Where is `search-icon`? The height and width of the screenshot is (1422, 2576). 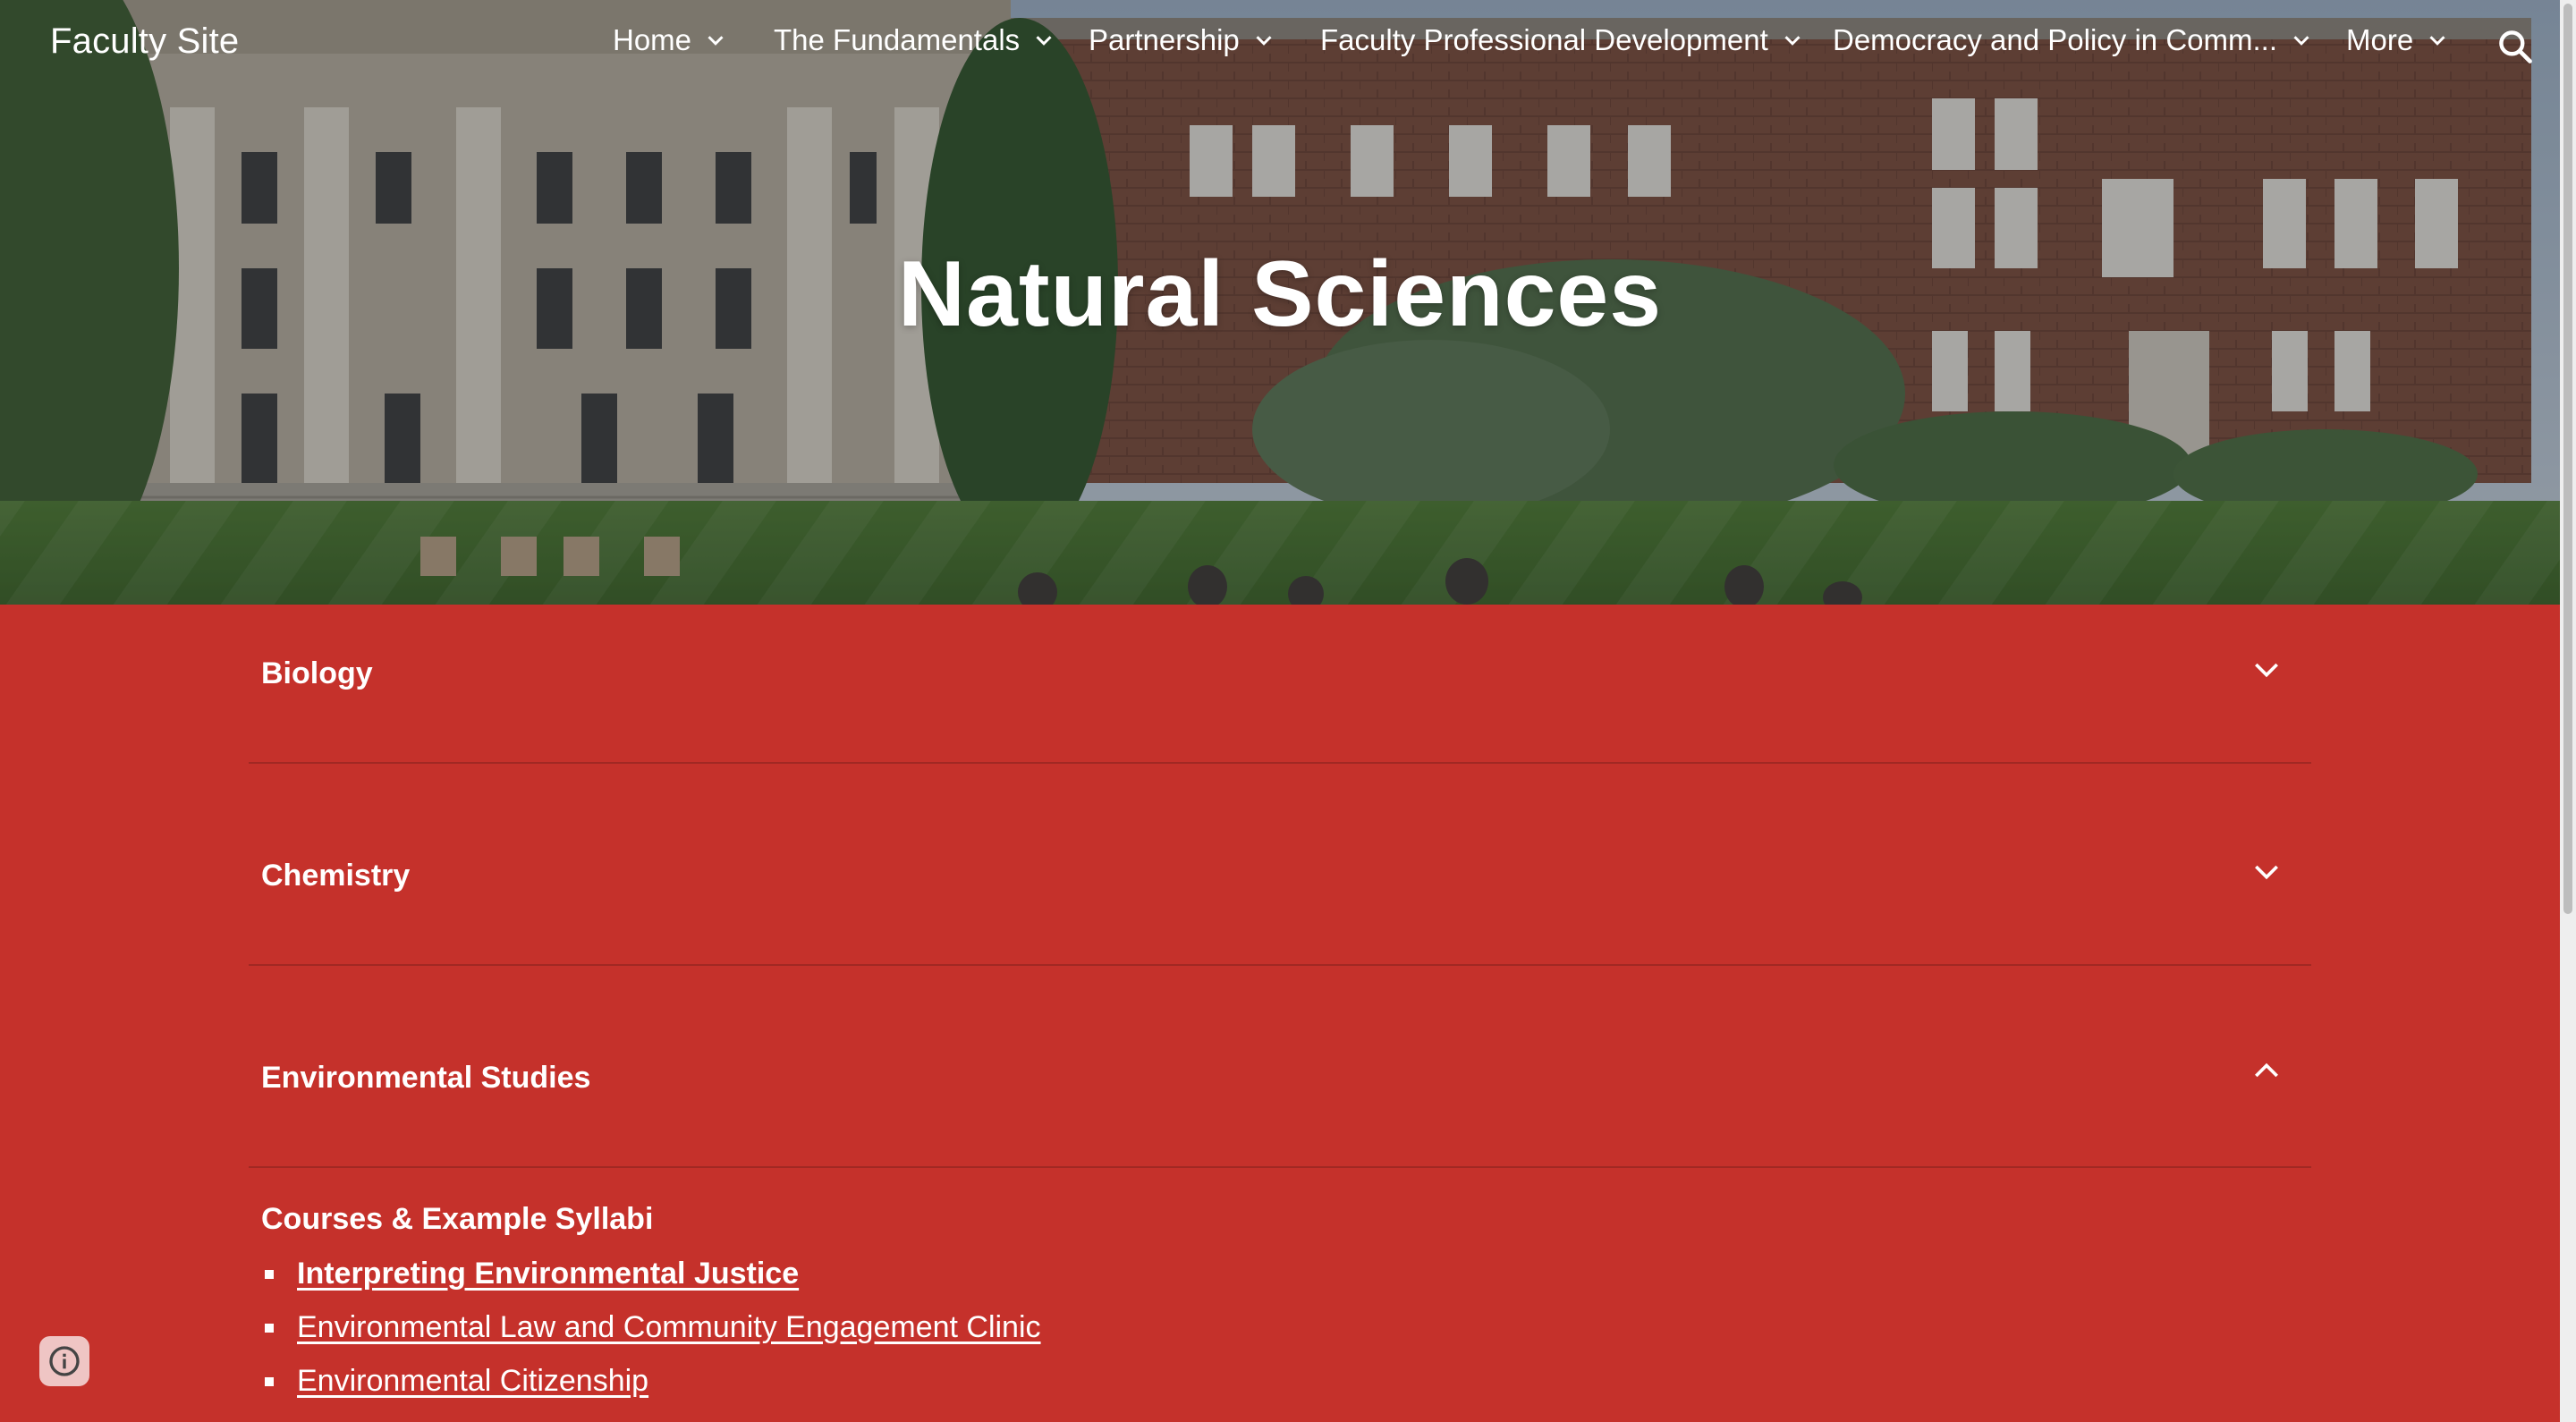 search-icon is located at coordinates (2515, 46).